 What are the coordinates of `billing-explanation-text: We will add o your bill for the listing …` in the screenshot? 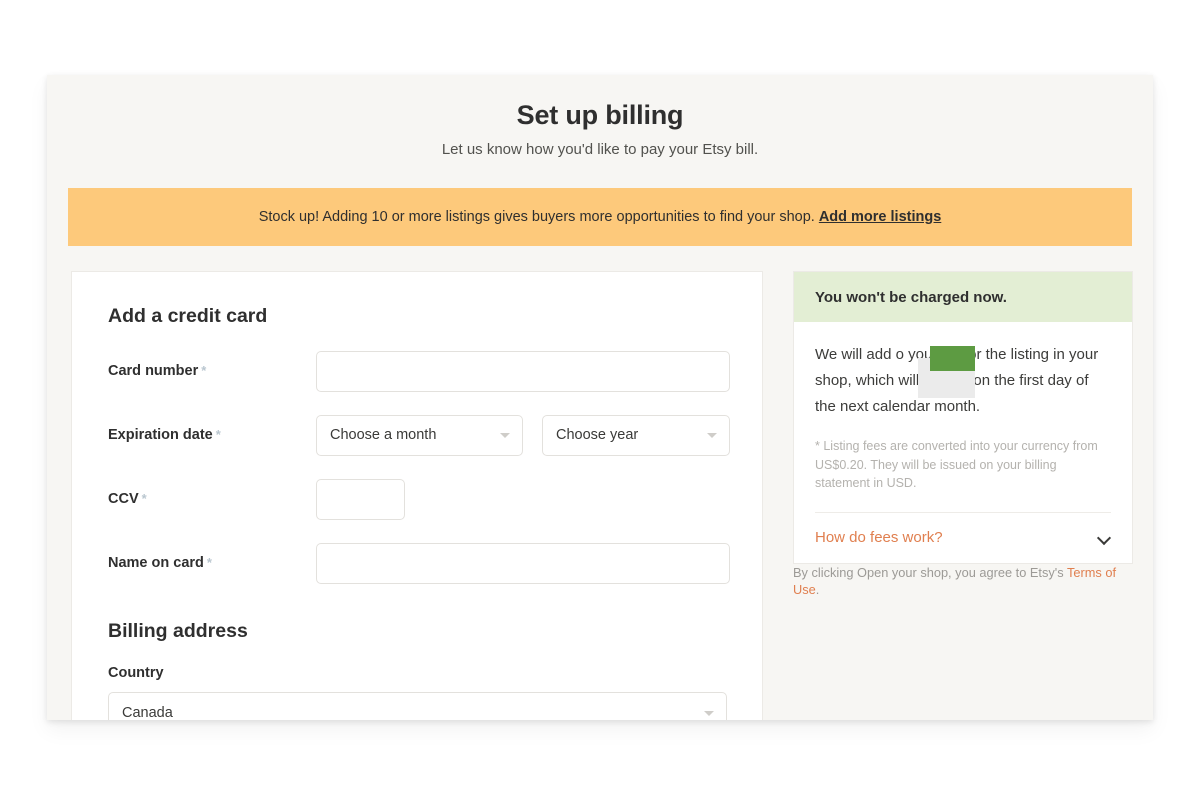 It's located at (963, 381).